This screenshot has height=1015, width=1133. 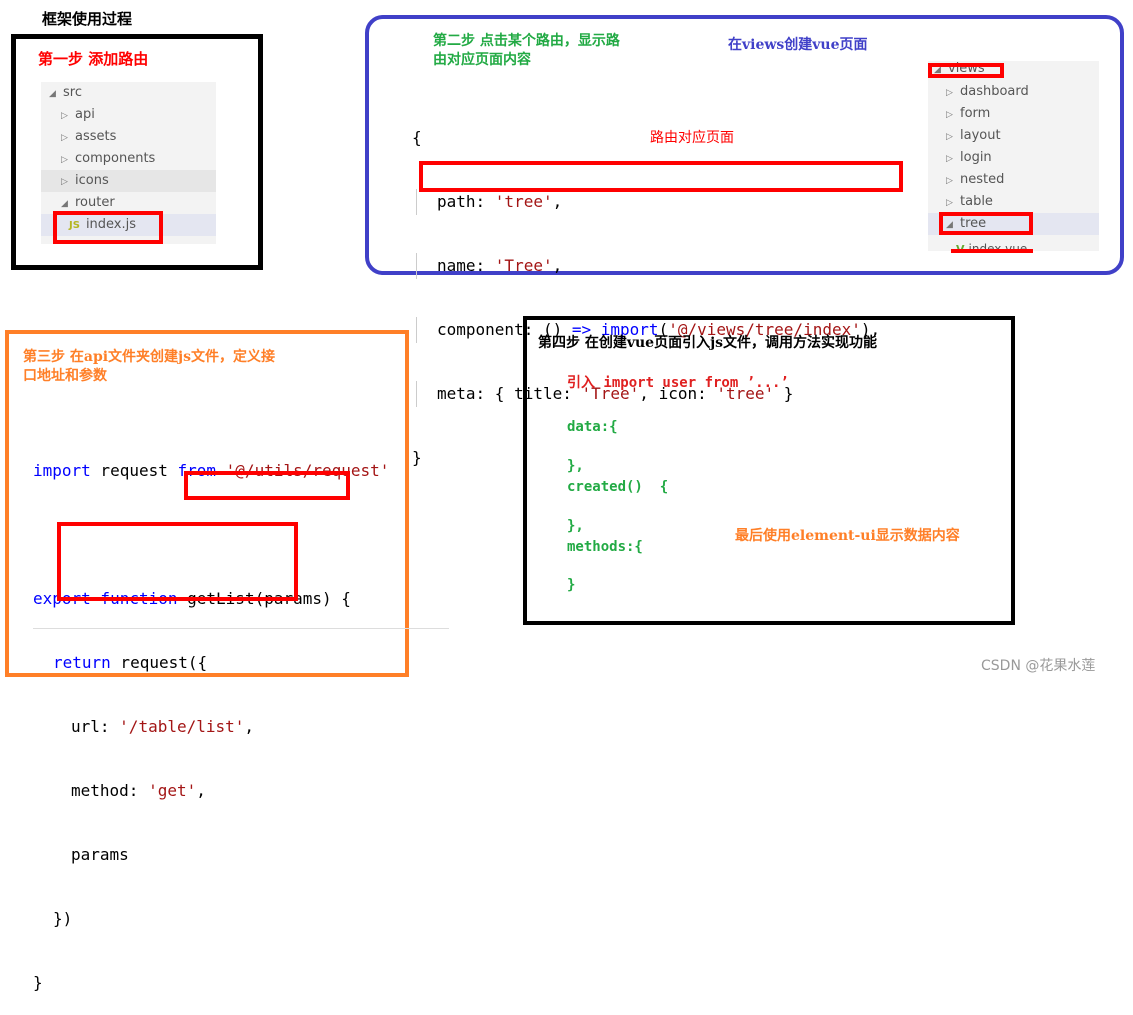 I want to click on watermark: CSDN @花果水莲, so click(x=1038, y=666).